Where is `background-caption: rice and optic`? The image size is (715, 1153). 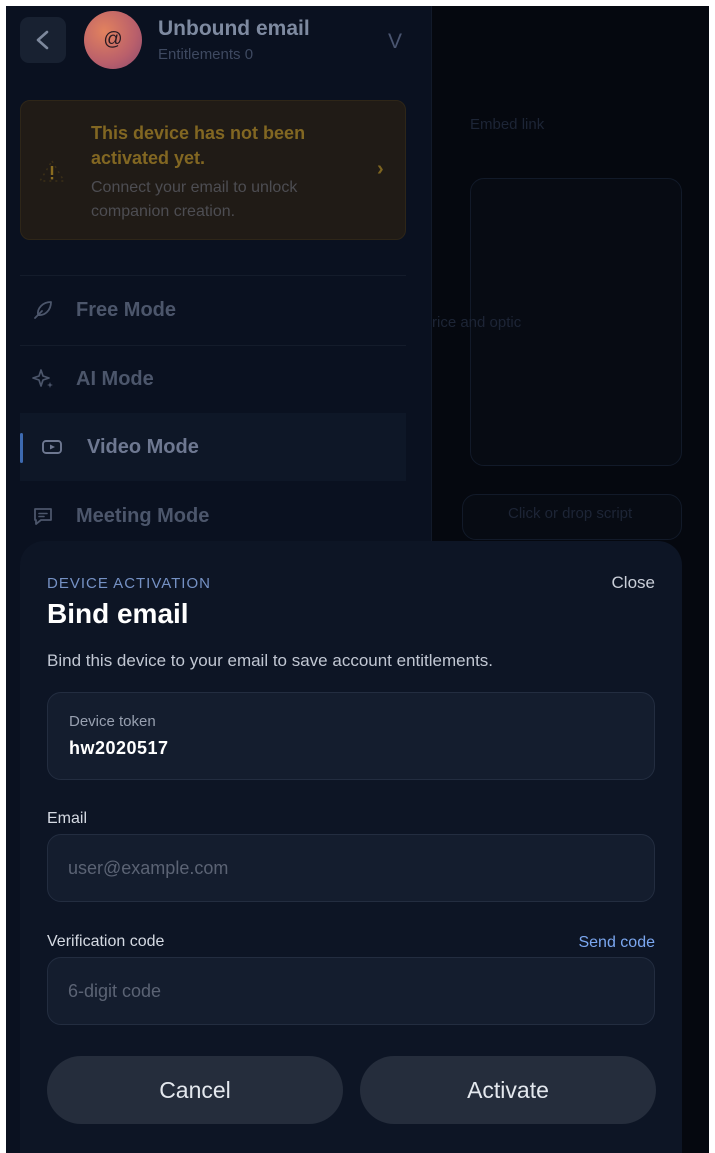 background-caption: rice and optic is located at coordinates (477, 322).